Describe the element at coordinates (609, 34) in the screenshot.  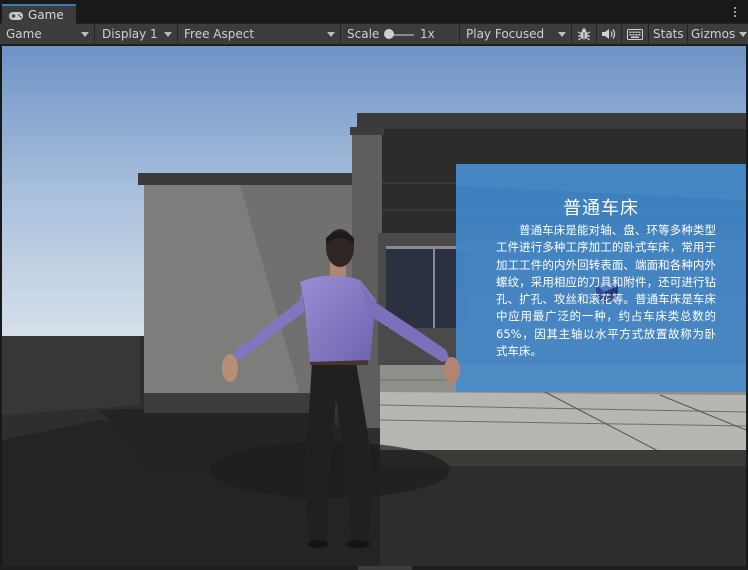
I see `speaker-icon` at that location.